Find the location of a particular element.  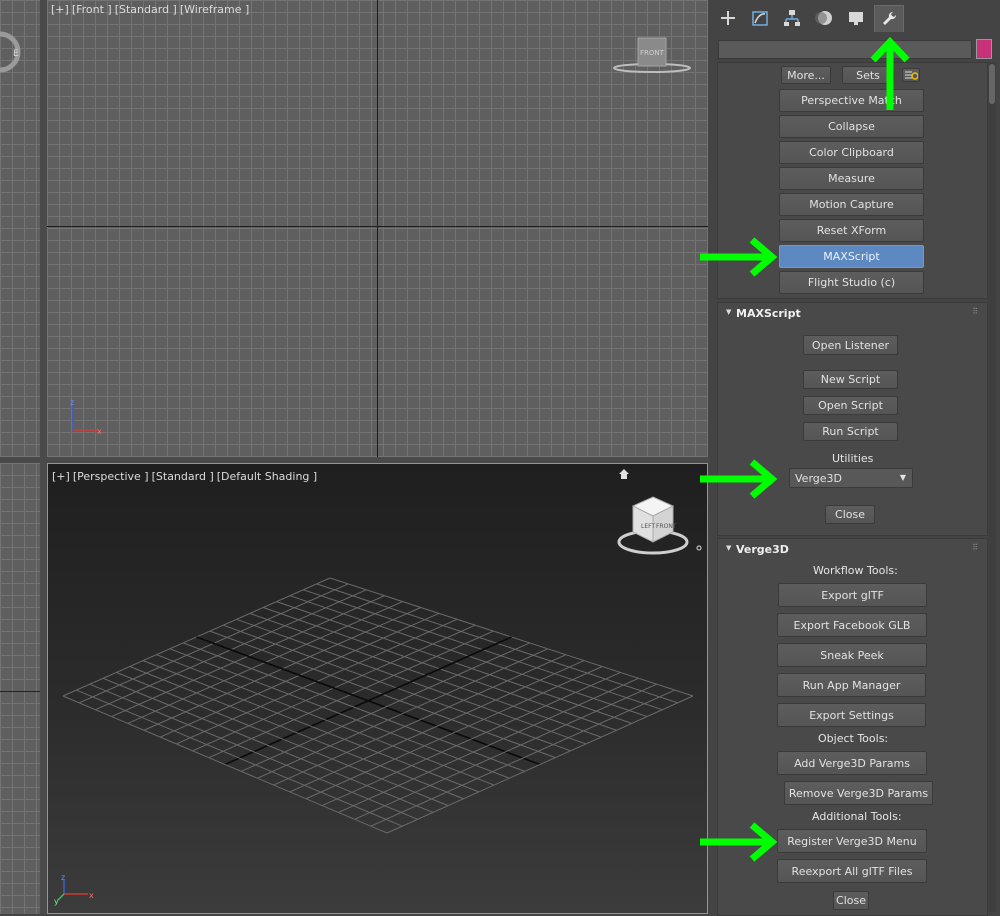

verge3d-close-button: Close is located at coordinates (851, 900).